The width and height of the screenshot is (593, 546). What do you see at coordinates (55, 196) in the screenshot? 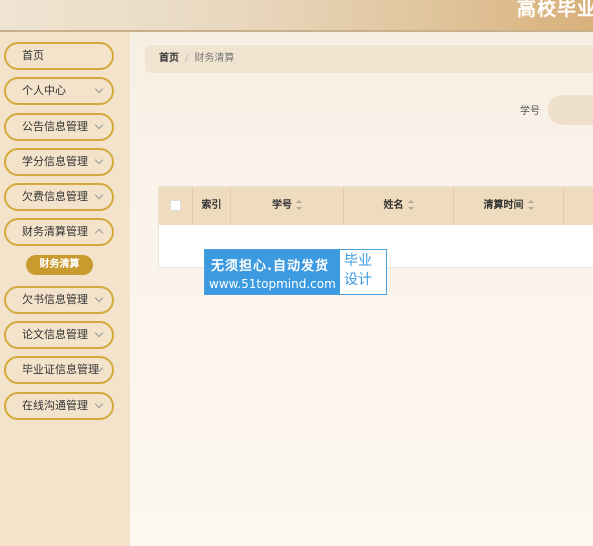
I see `sidebar-item-label: 欠费信息管理` at bounding box center [55, 196].